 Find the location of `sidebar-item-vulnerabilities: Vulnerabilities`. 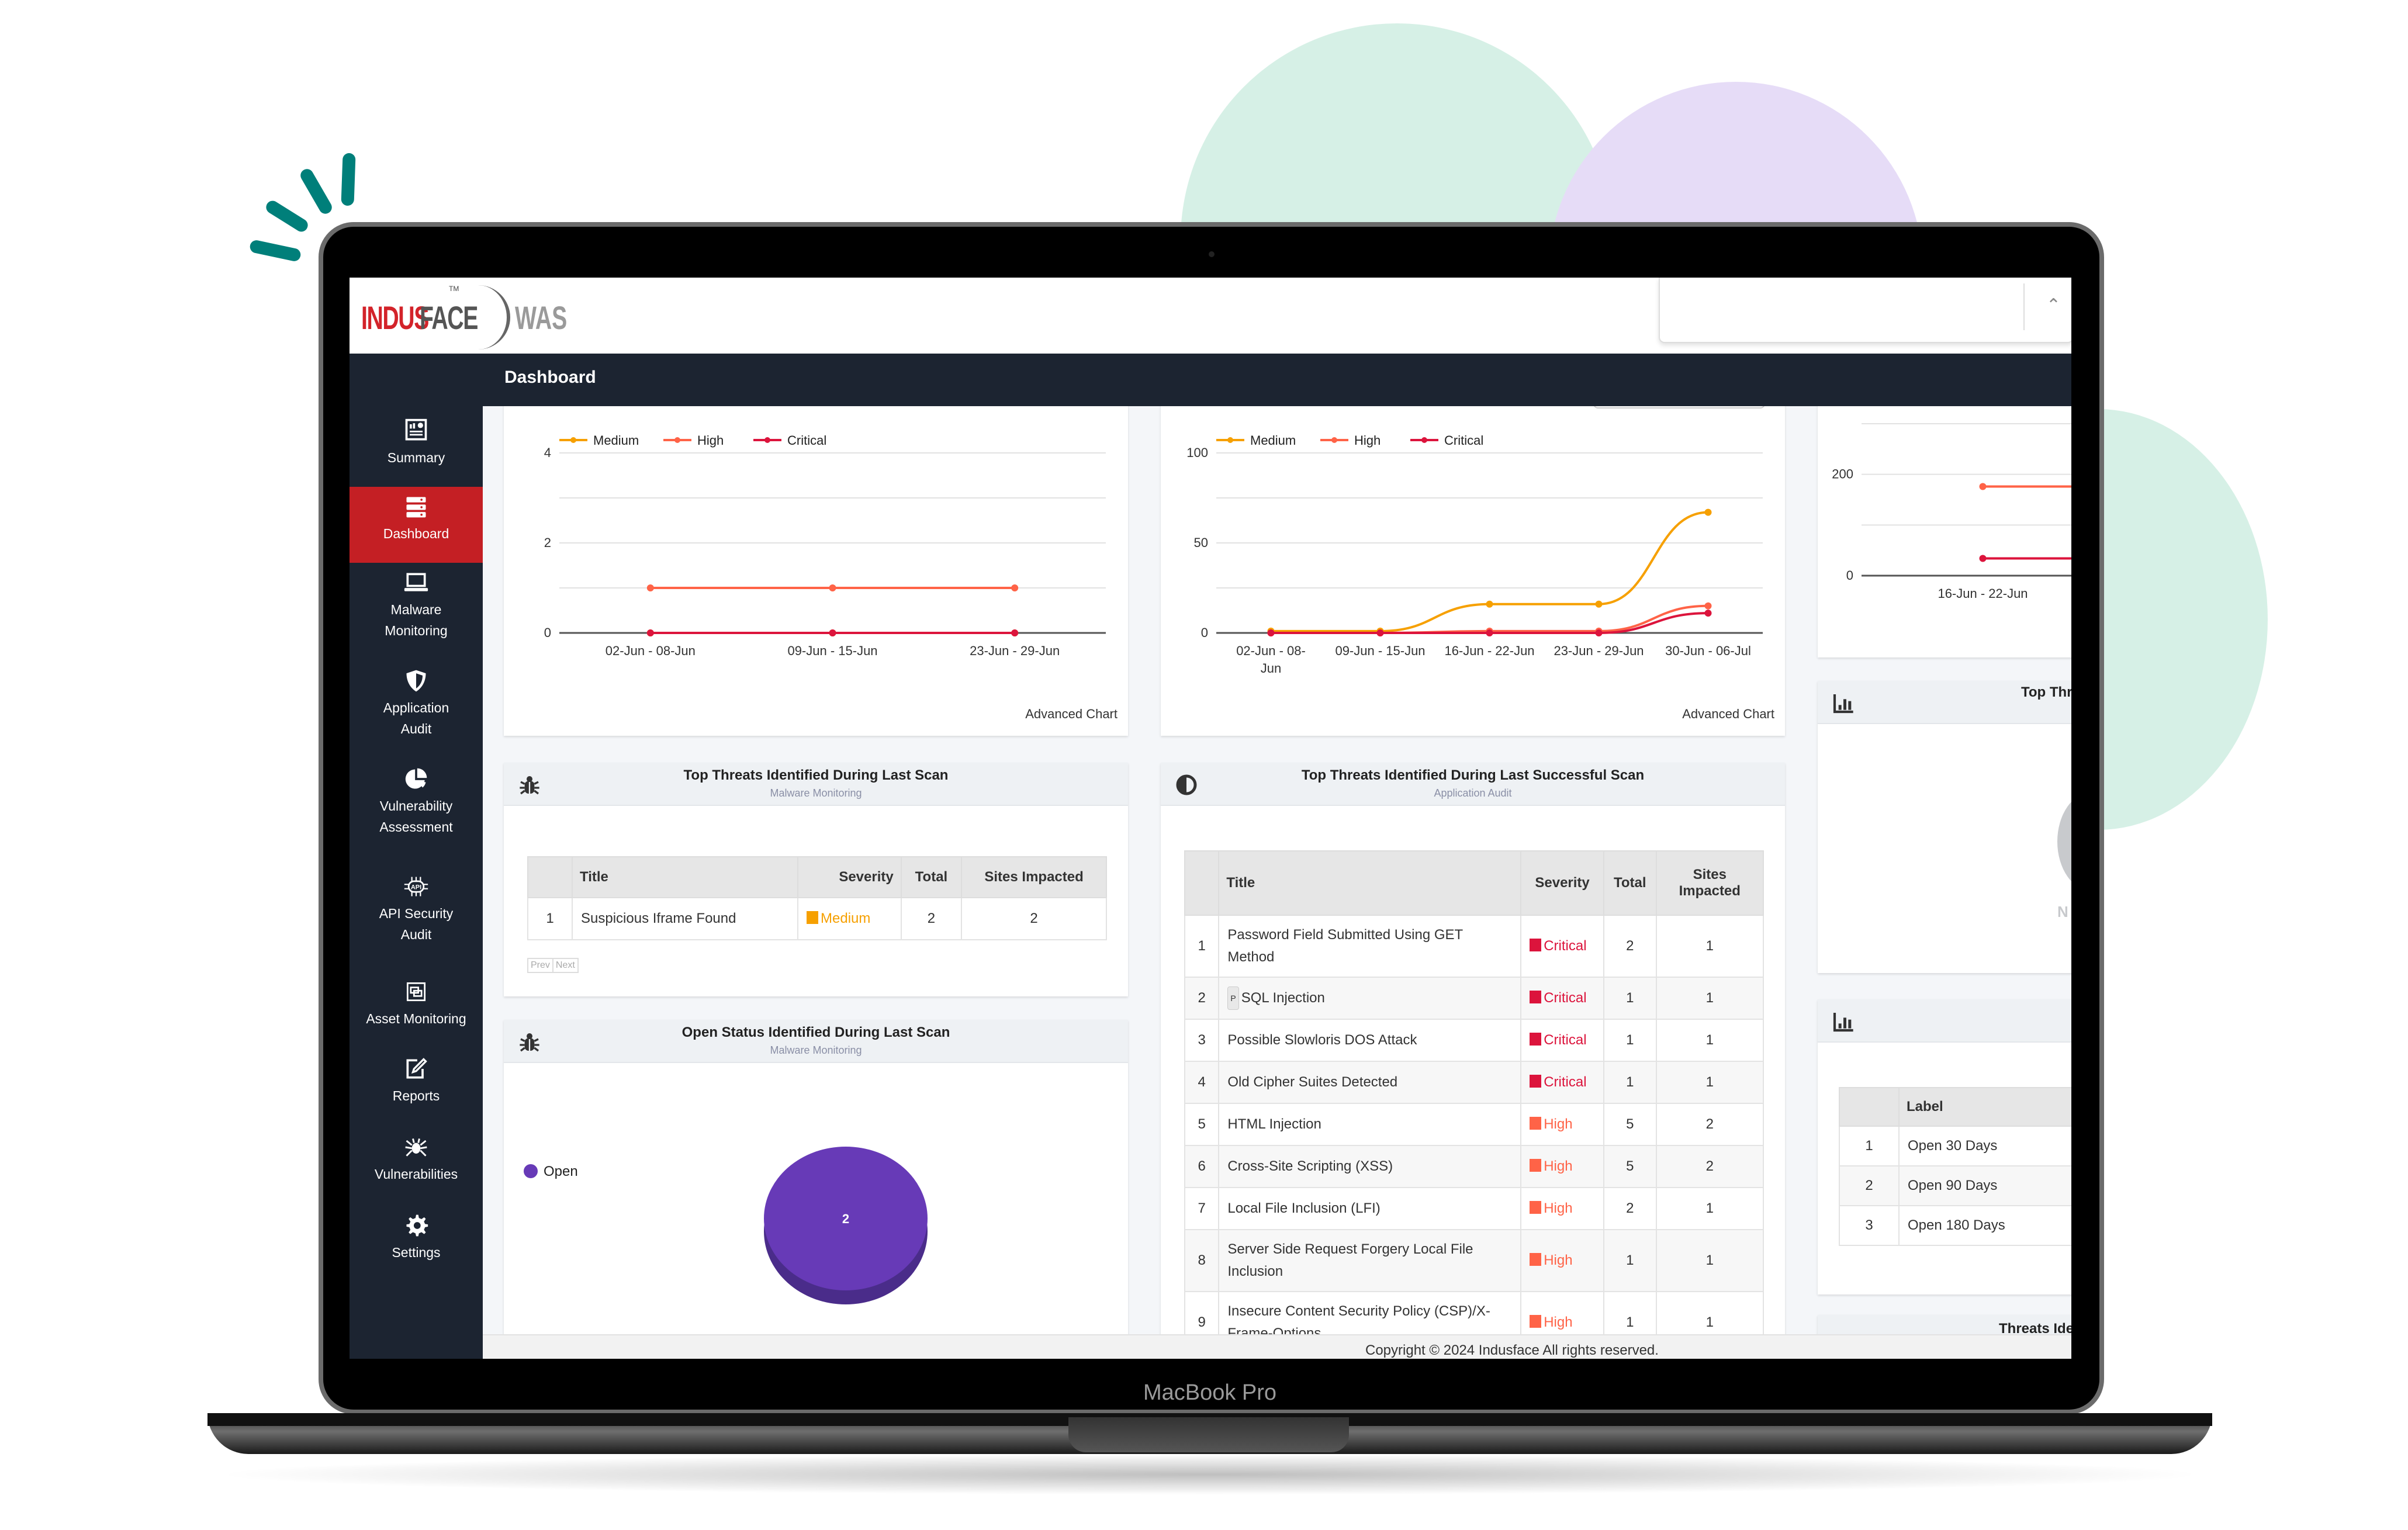

sidebar-item-vulnerabilities: Vulnerabilities is located at coordinates (416, 1159).